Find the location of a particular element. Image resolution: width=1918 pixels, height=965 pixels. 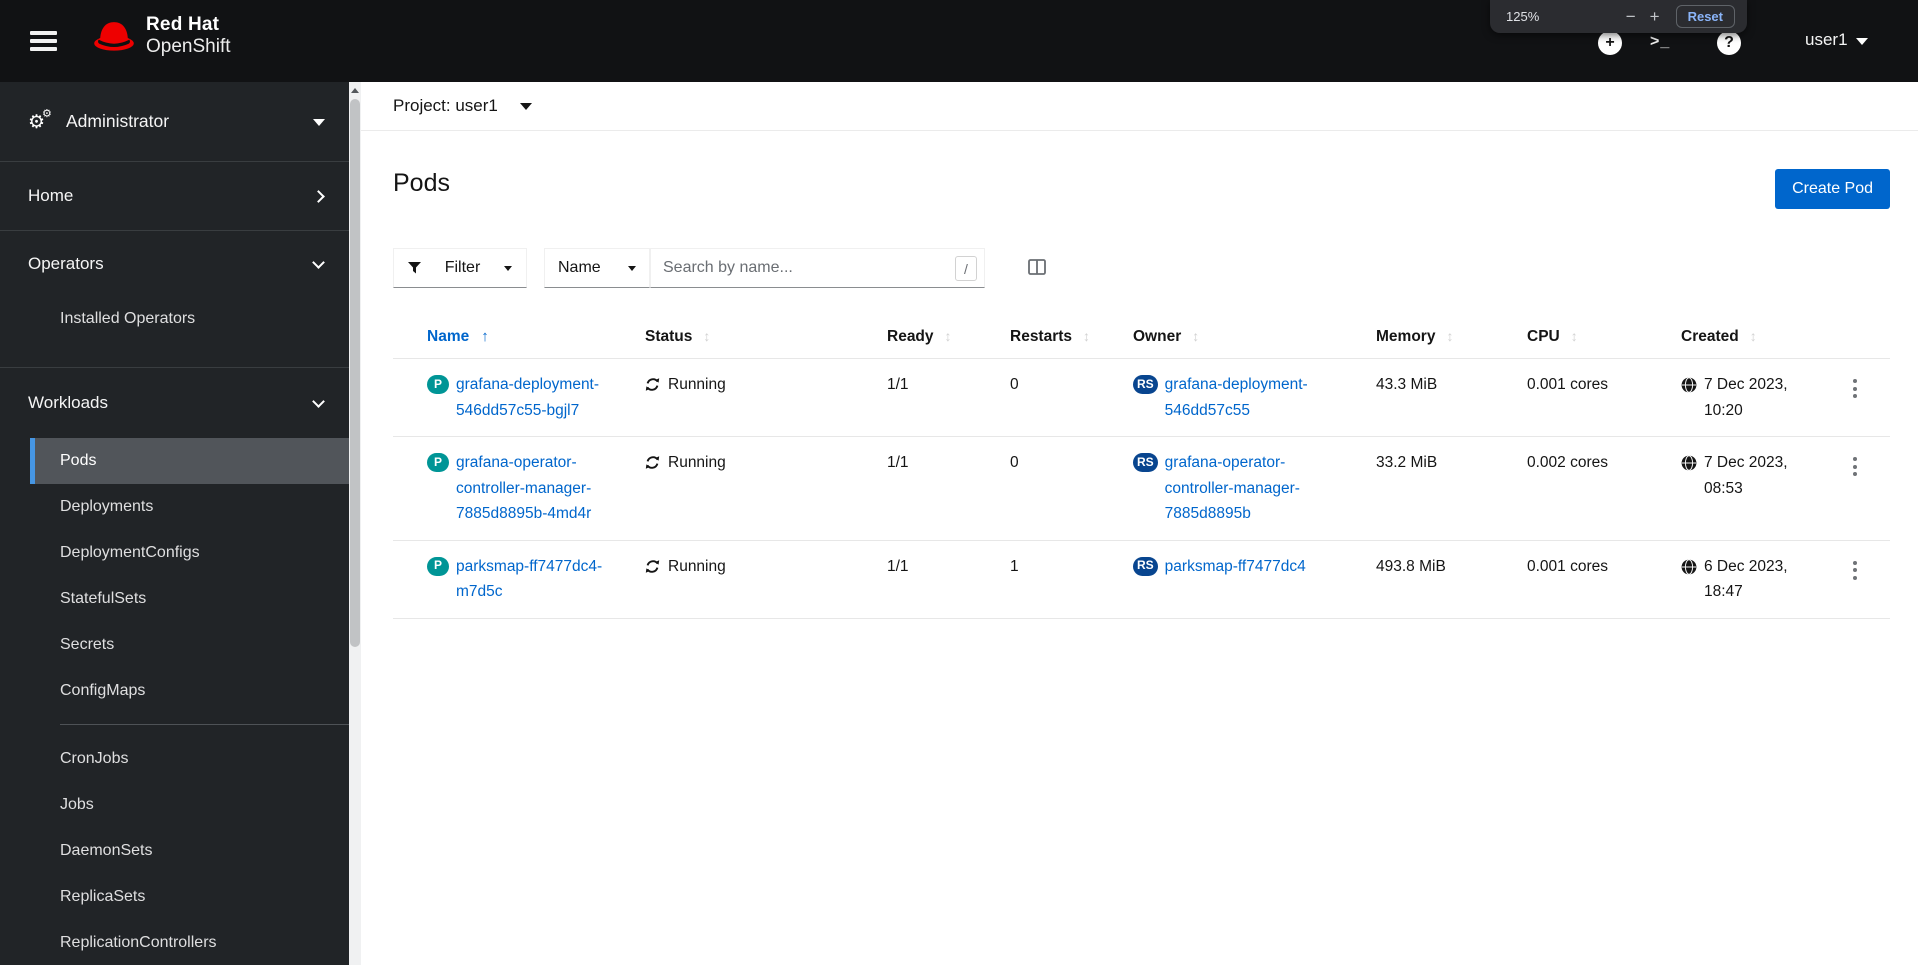

sidebar-item-workloads: Workloads is located at coordinates (174, 403).